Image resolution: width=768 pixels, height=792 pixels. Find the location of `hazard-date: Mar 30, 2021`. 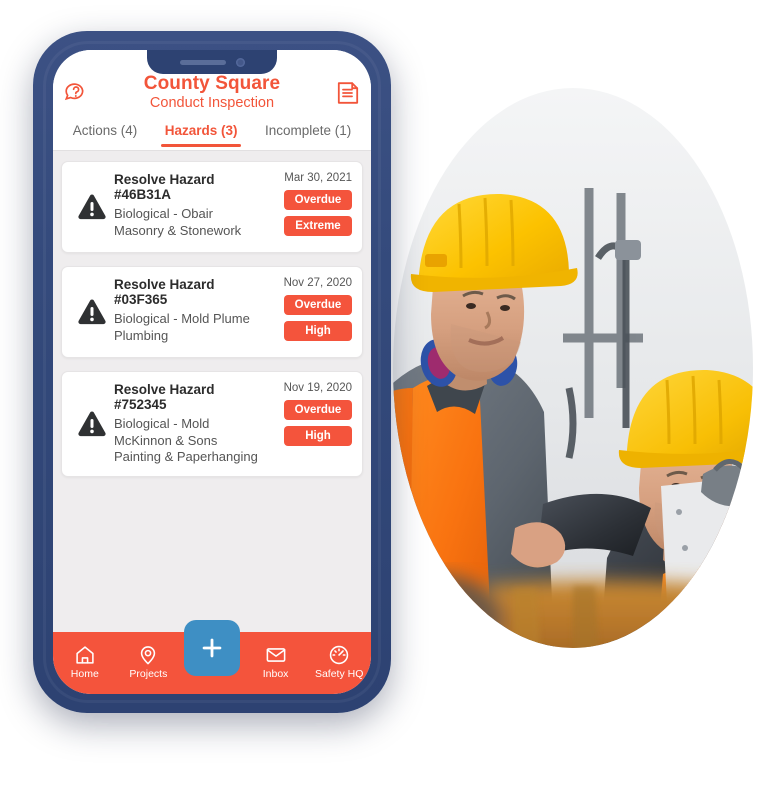

hazard-date: Mar 30, 2021 is located at coordinates (318, 178).